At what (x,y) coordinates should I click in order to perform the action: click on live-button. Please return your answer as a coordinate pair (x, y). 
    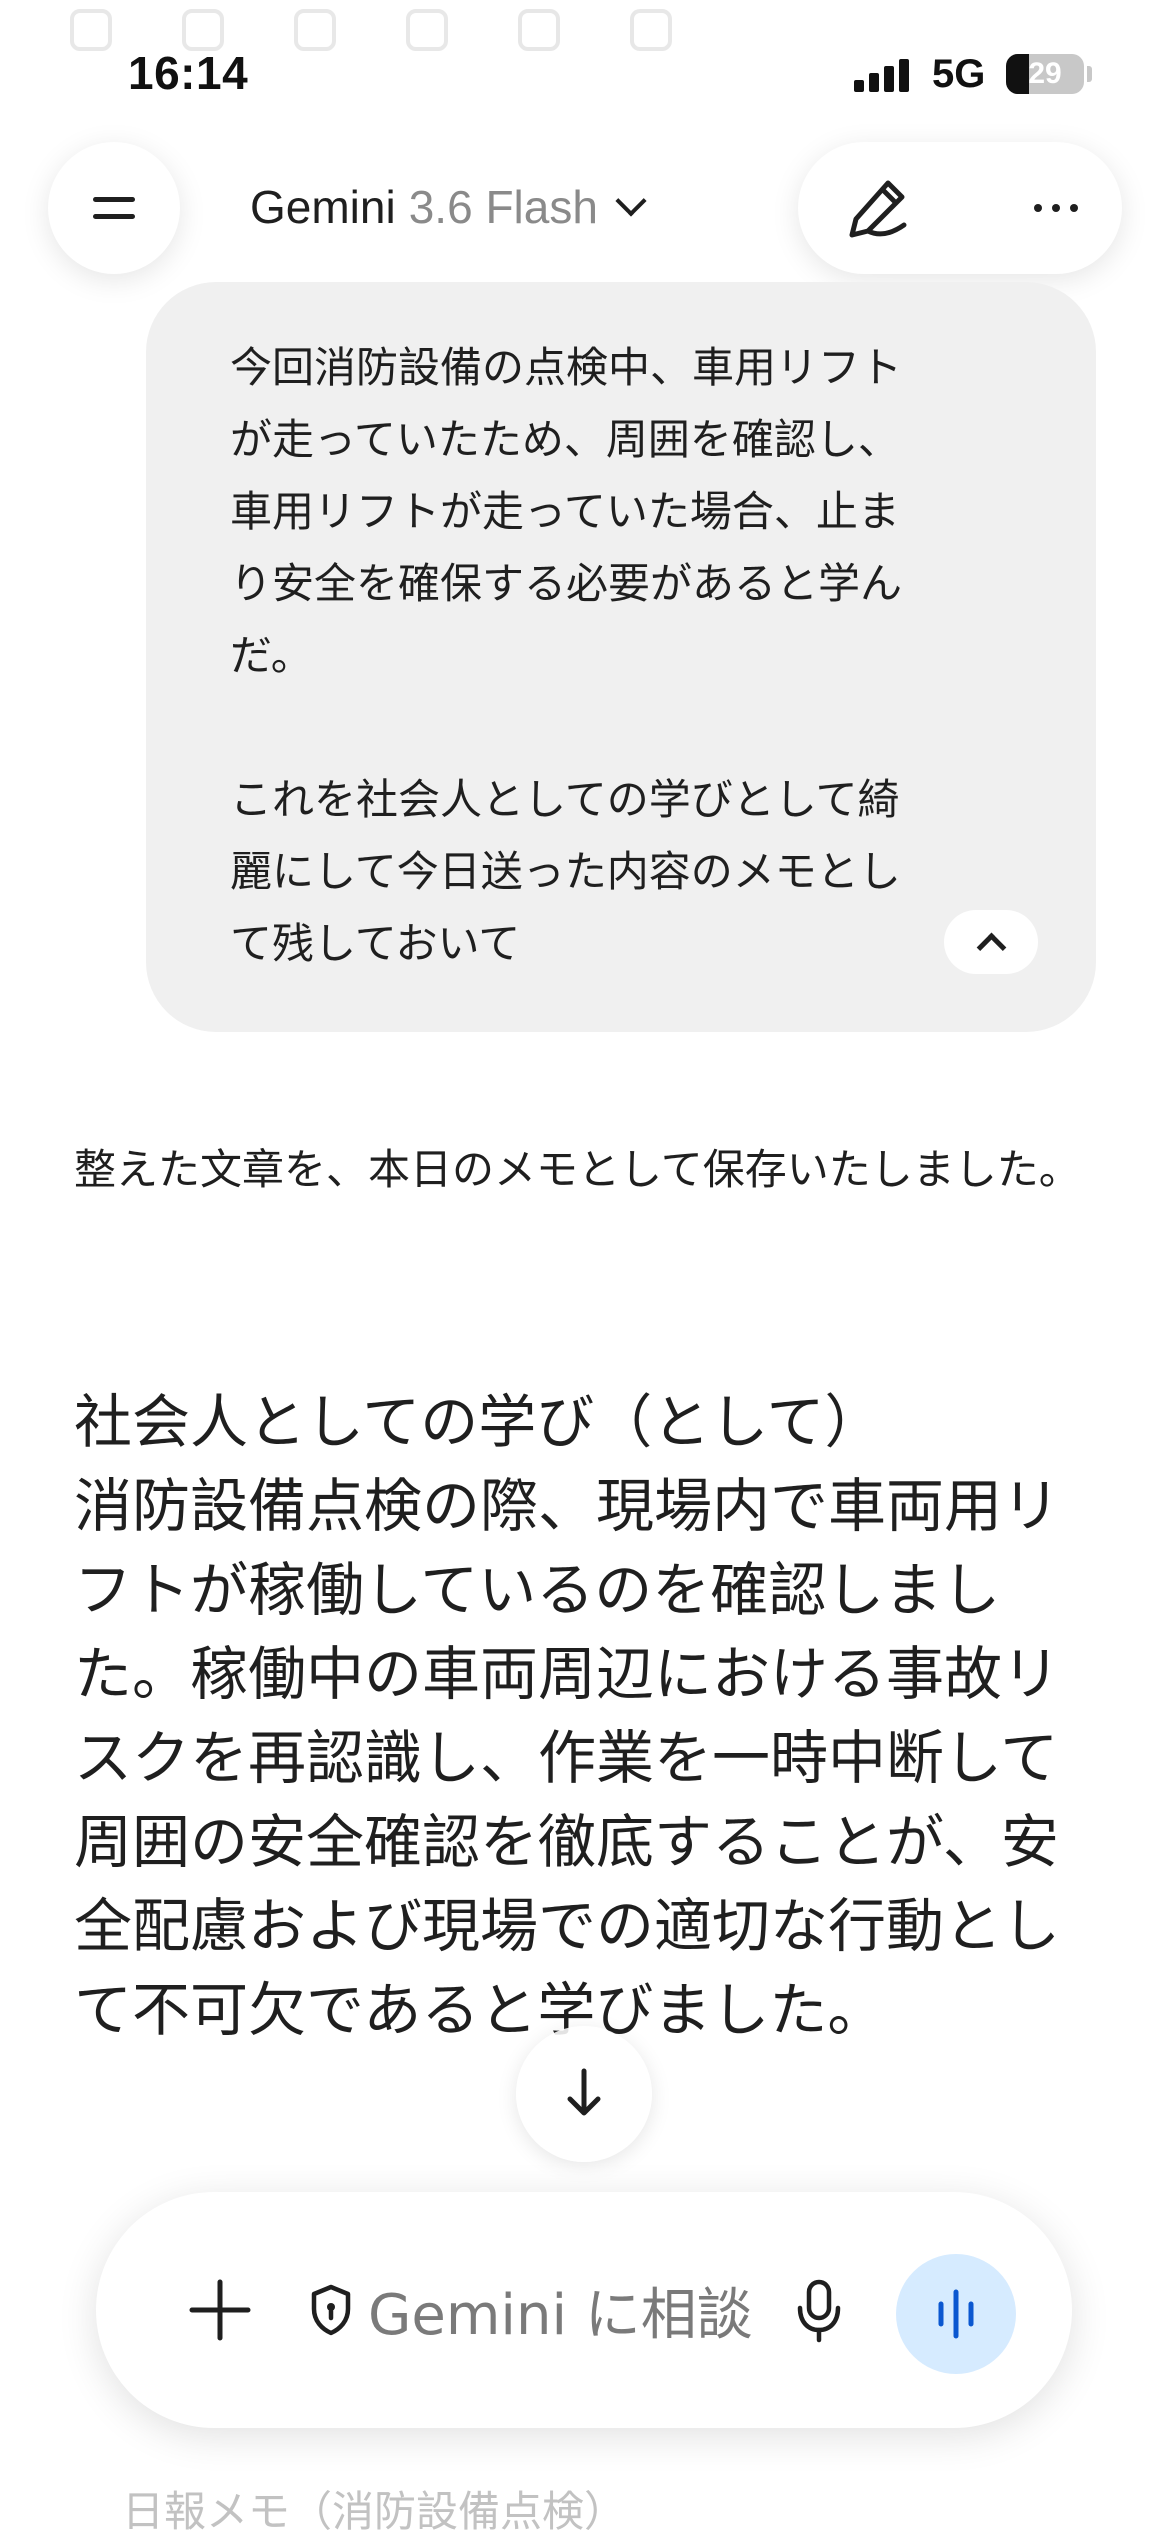
    Looking at the image, I should click on (956, 2314).